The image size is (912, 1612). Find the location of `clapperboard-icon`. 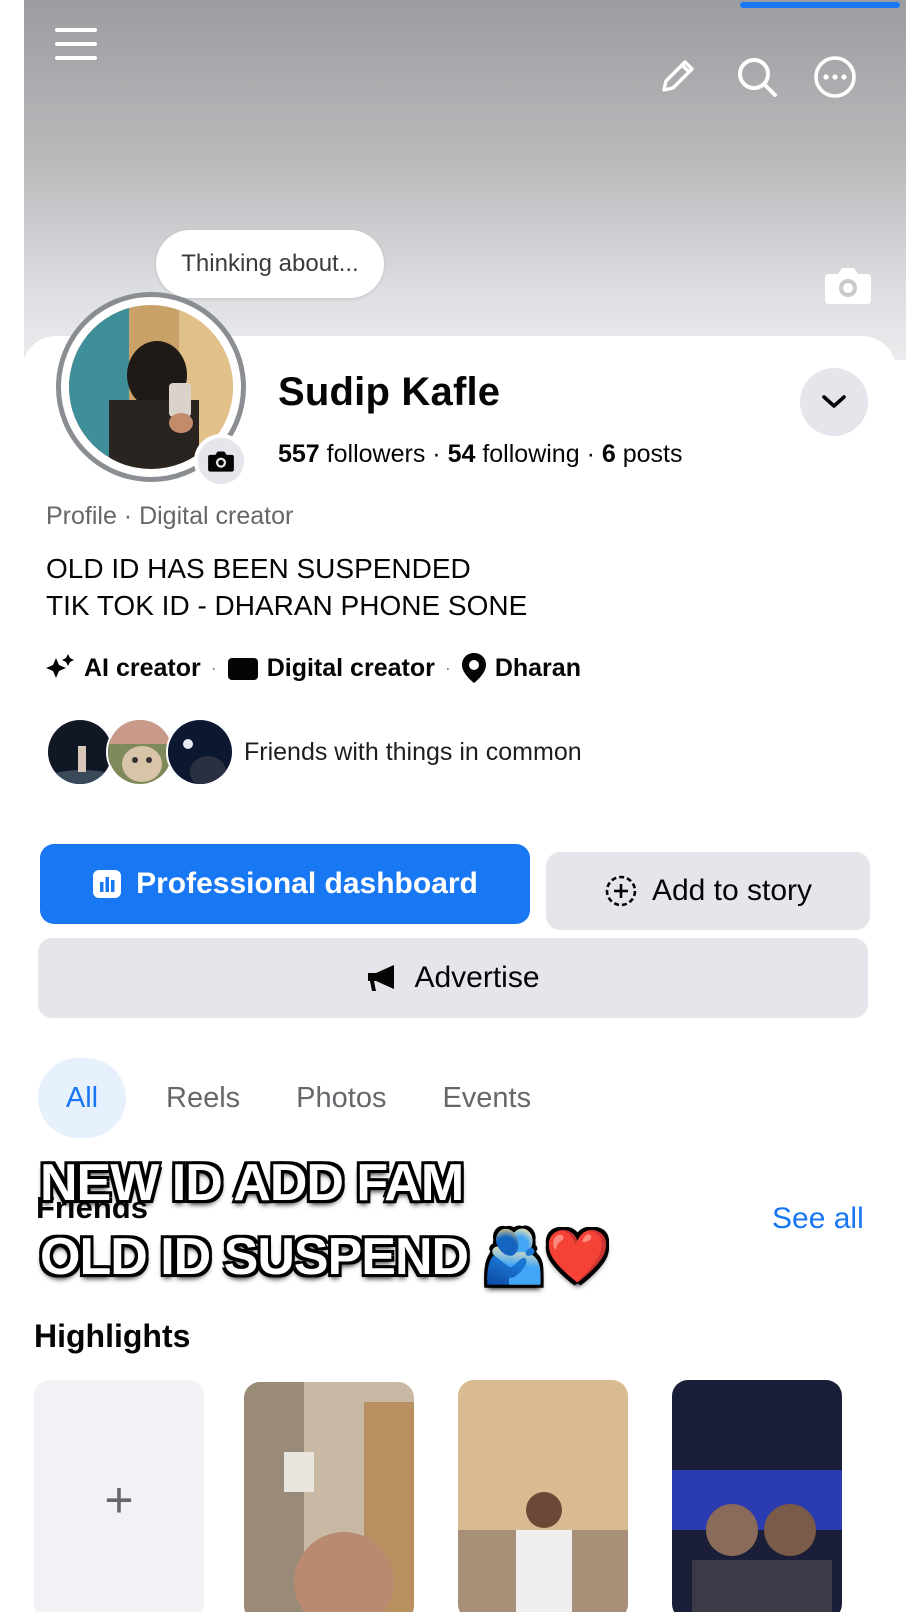

clapperboard-icon is located at coordinates (242, 669).